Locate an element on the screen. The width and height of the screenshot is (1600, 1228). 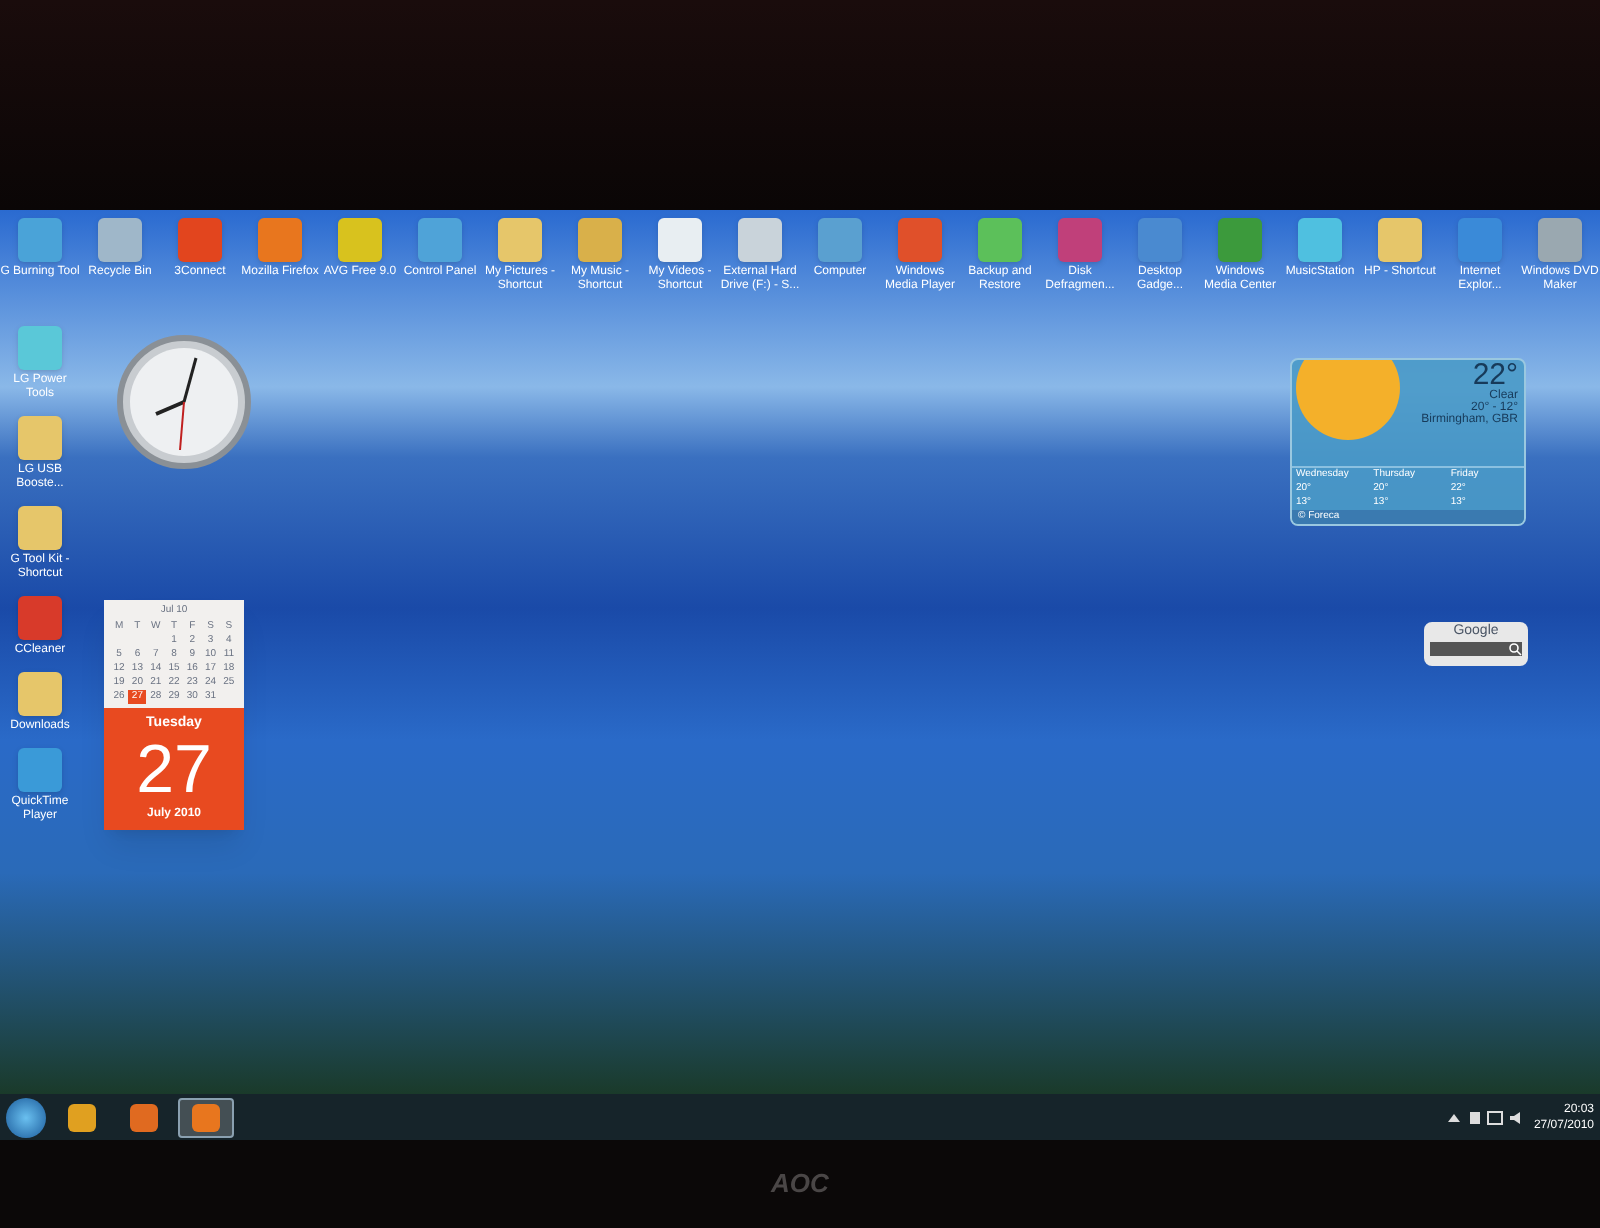
clock-drawing is located at coordinates (184, 402).